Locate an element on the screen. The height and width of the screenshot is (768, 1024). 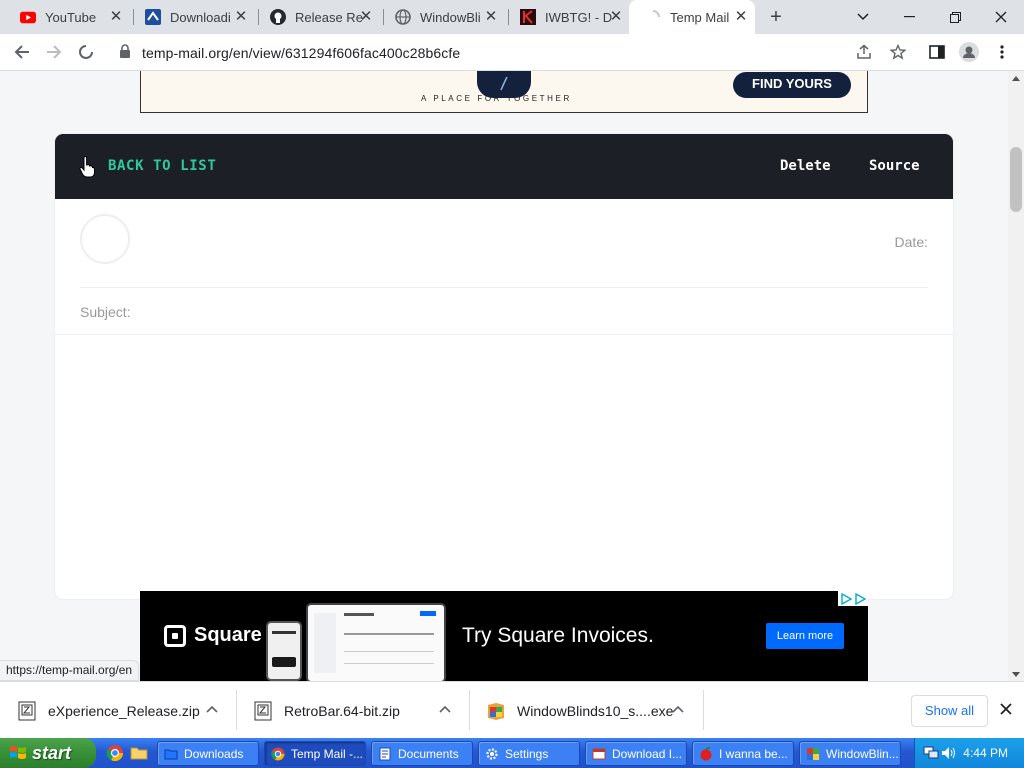
adchoices-icon is located at coordinates (853, 598).